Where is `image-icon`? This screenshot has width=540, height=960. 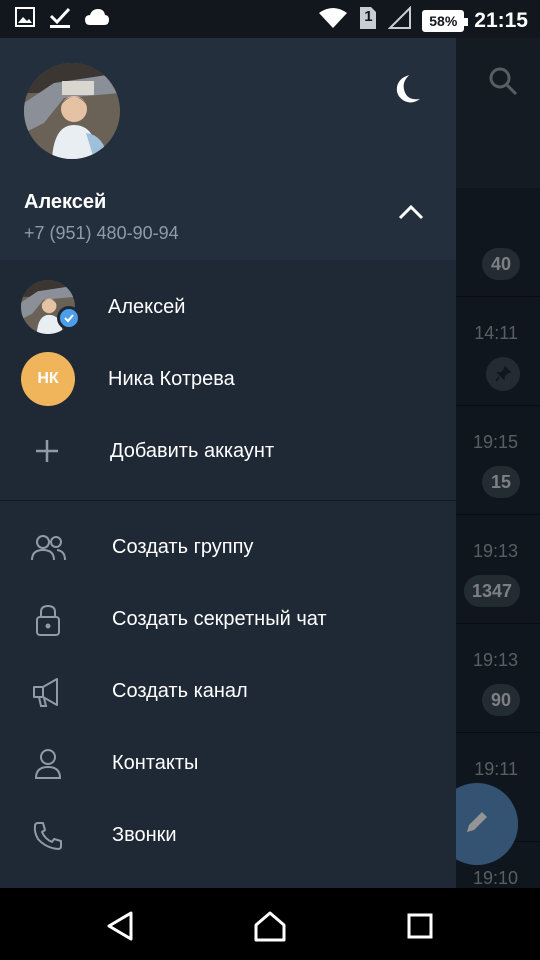 image-icon is located at coordinates (25, 19).